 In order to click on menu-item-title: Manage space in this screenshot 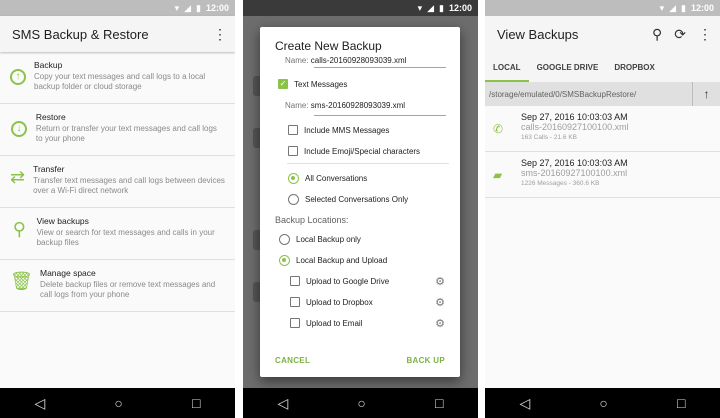, I will do `click(68, 273)`.